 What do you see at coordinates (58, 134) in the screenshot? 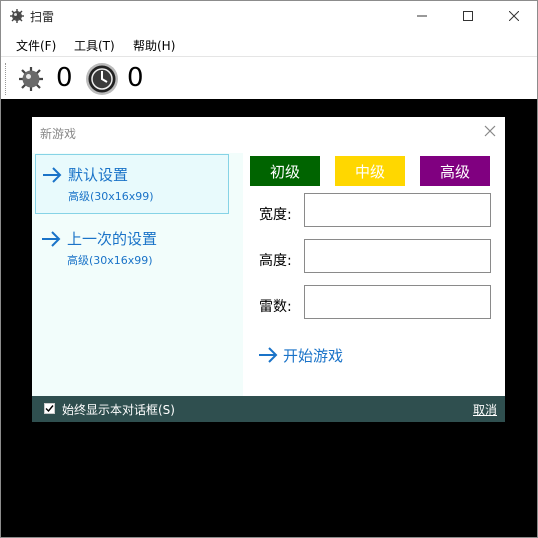
I see `dialog-title: 新游戏` at bounding box center [58, 134].